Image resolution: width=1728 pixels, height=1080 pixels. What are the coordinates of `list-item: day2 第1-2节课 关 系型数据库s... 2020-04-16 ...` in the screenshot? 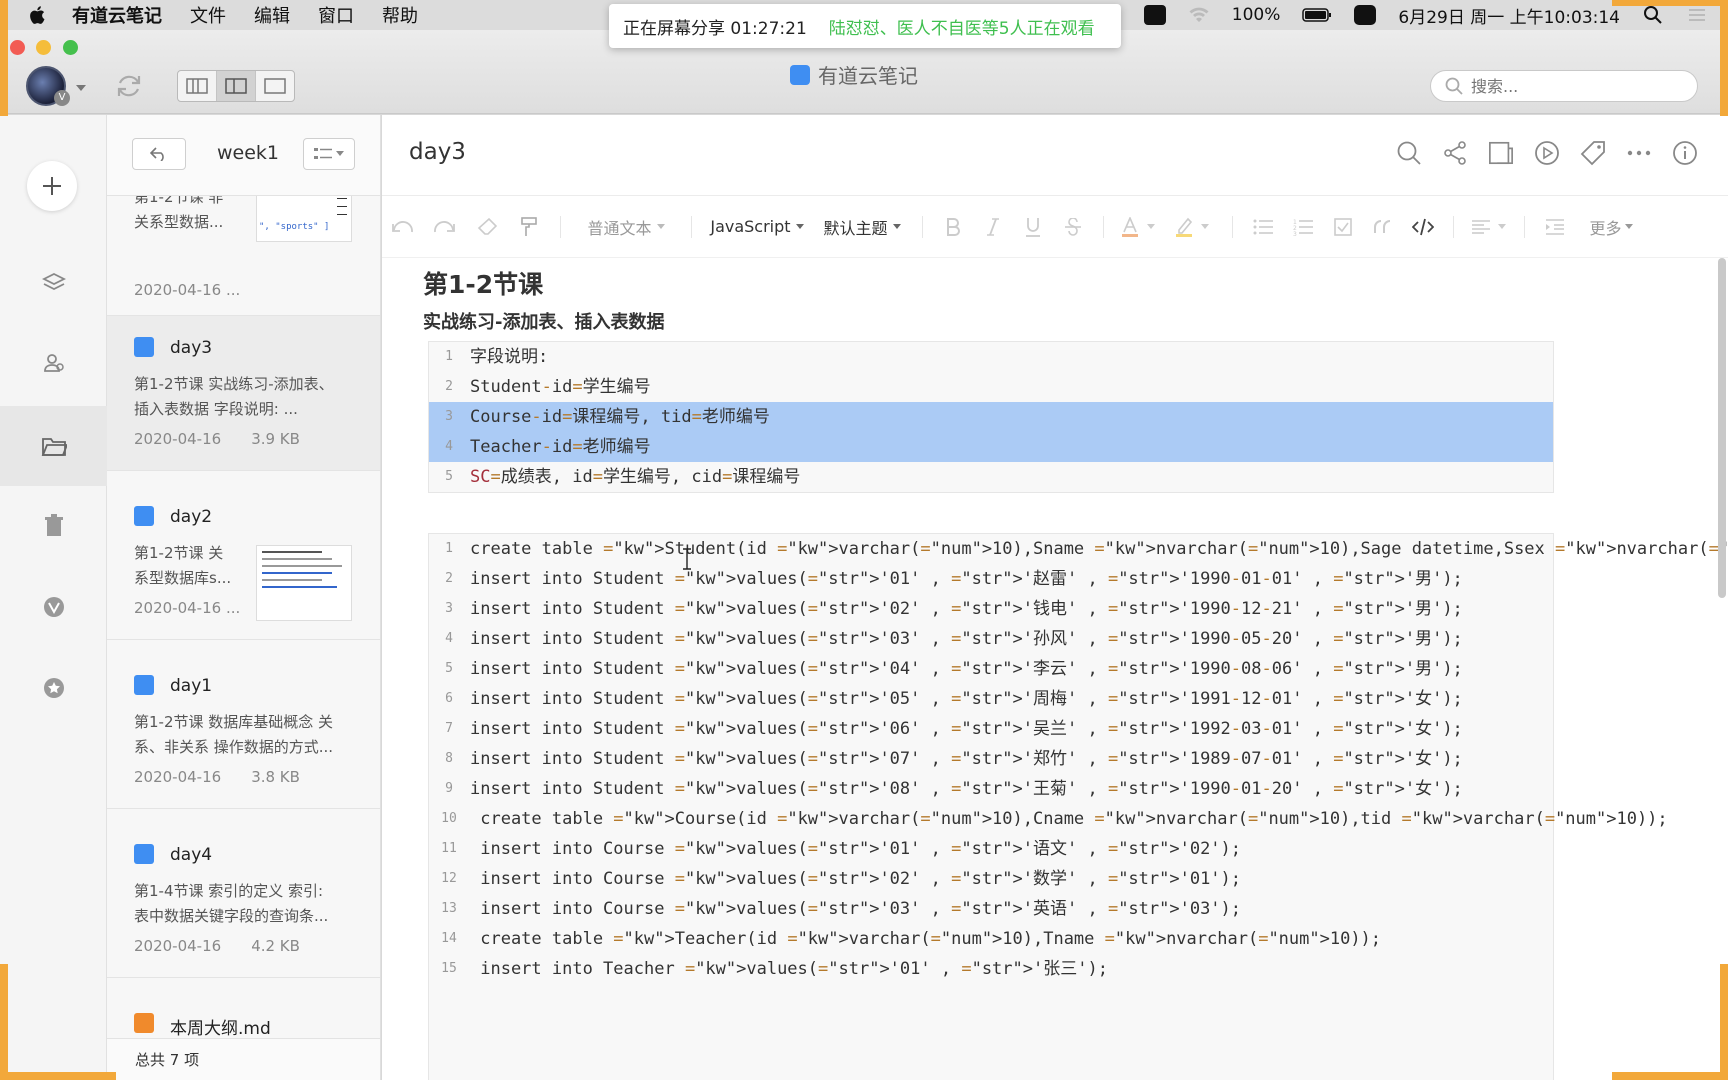 It's located at (243, 555).